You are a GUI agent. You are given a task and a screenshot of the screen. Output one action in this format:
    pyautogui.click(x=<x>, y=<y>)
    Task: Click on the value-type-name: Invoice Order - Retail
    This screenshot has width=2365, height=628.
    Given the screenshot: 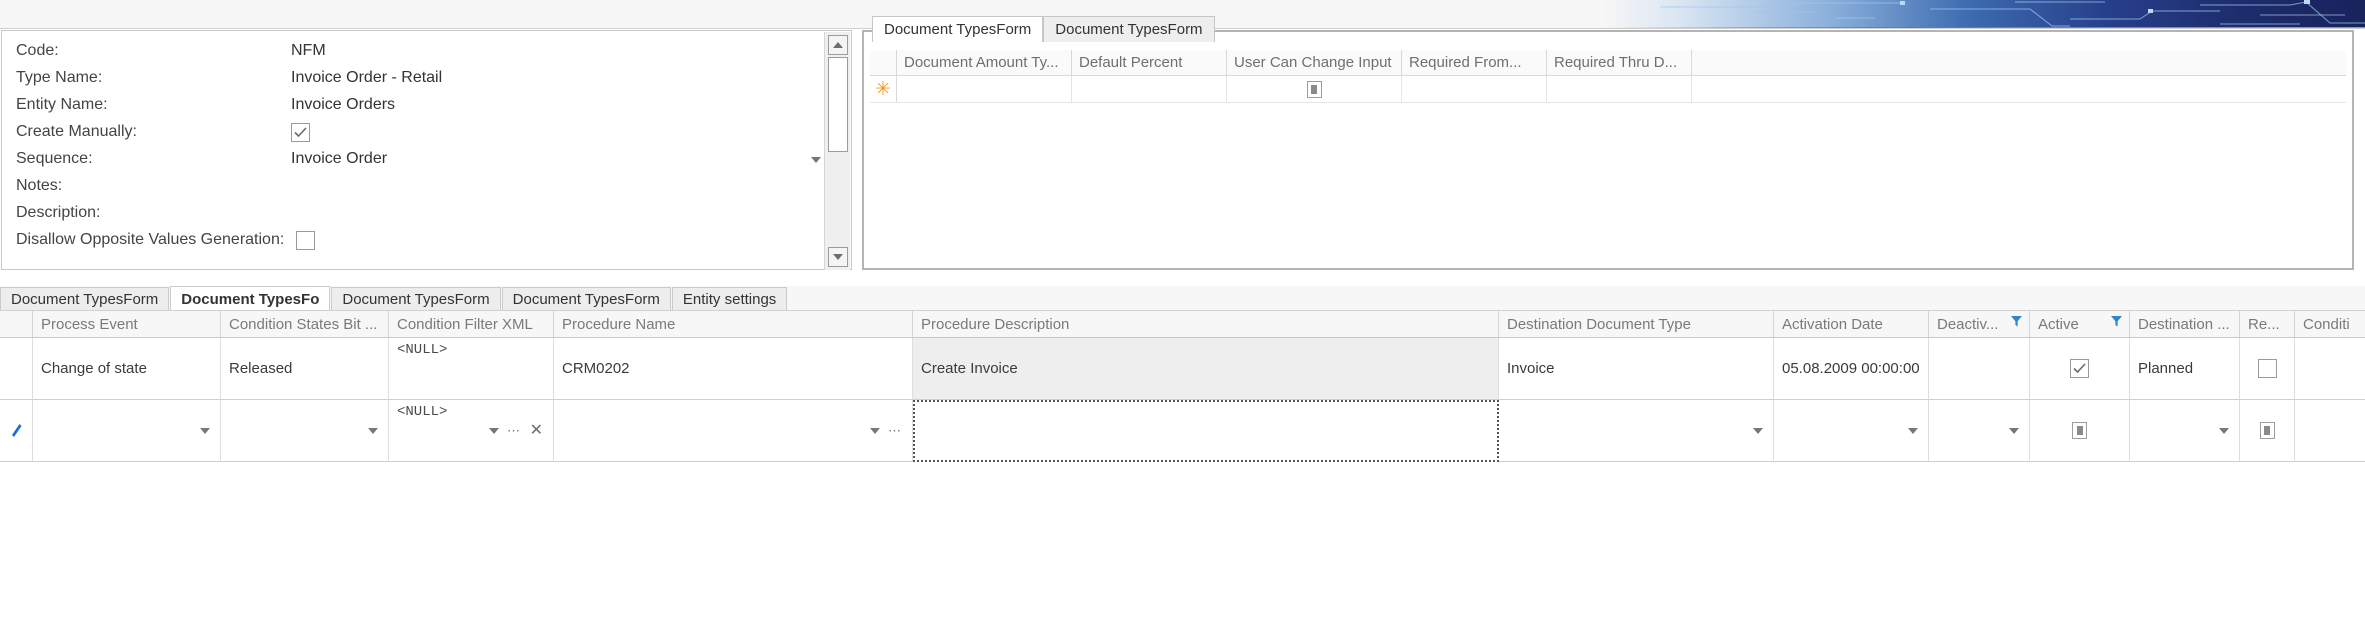 What is the action you would take?
    pyautogui.click(x=366, y=78)
    